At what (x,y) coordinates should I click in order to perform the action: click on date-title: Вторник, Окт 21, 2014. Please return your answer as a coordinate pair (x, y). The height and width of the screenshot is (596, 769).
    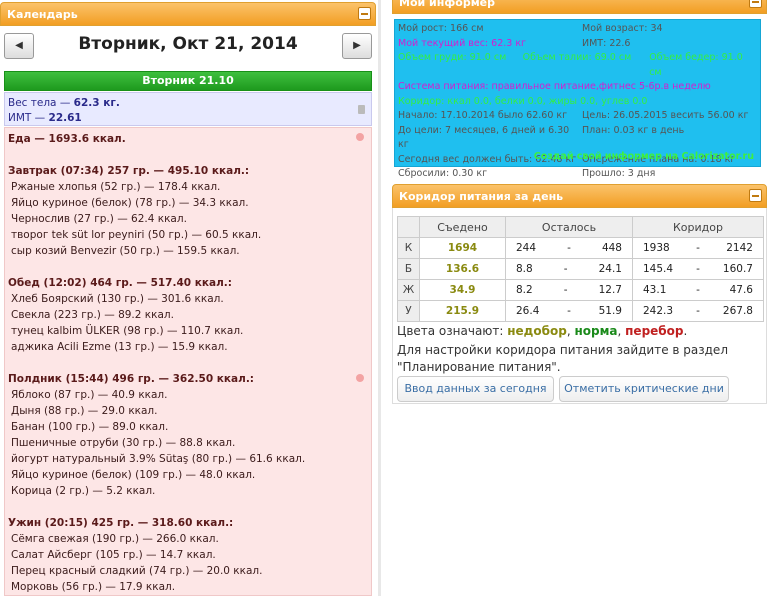
    Looking at the image, I should click on (188, 44).